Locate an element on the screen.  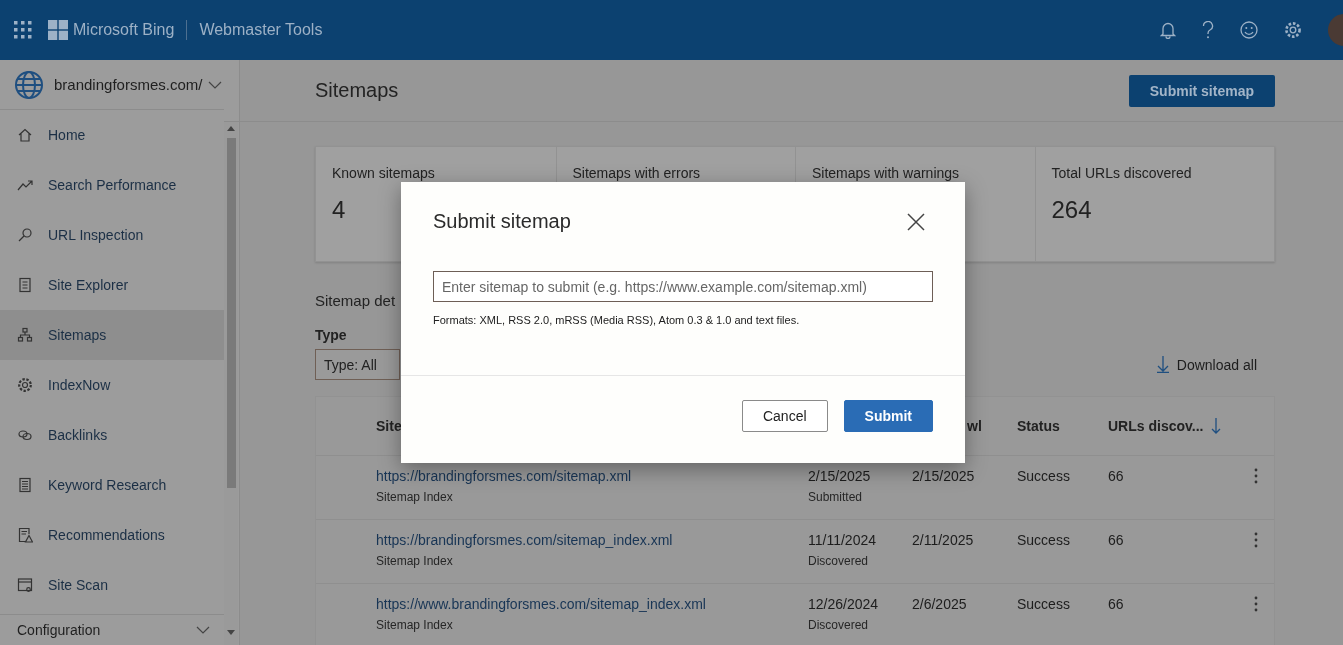
filter-label: Type is located at coordinates (331, 335).